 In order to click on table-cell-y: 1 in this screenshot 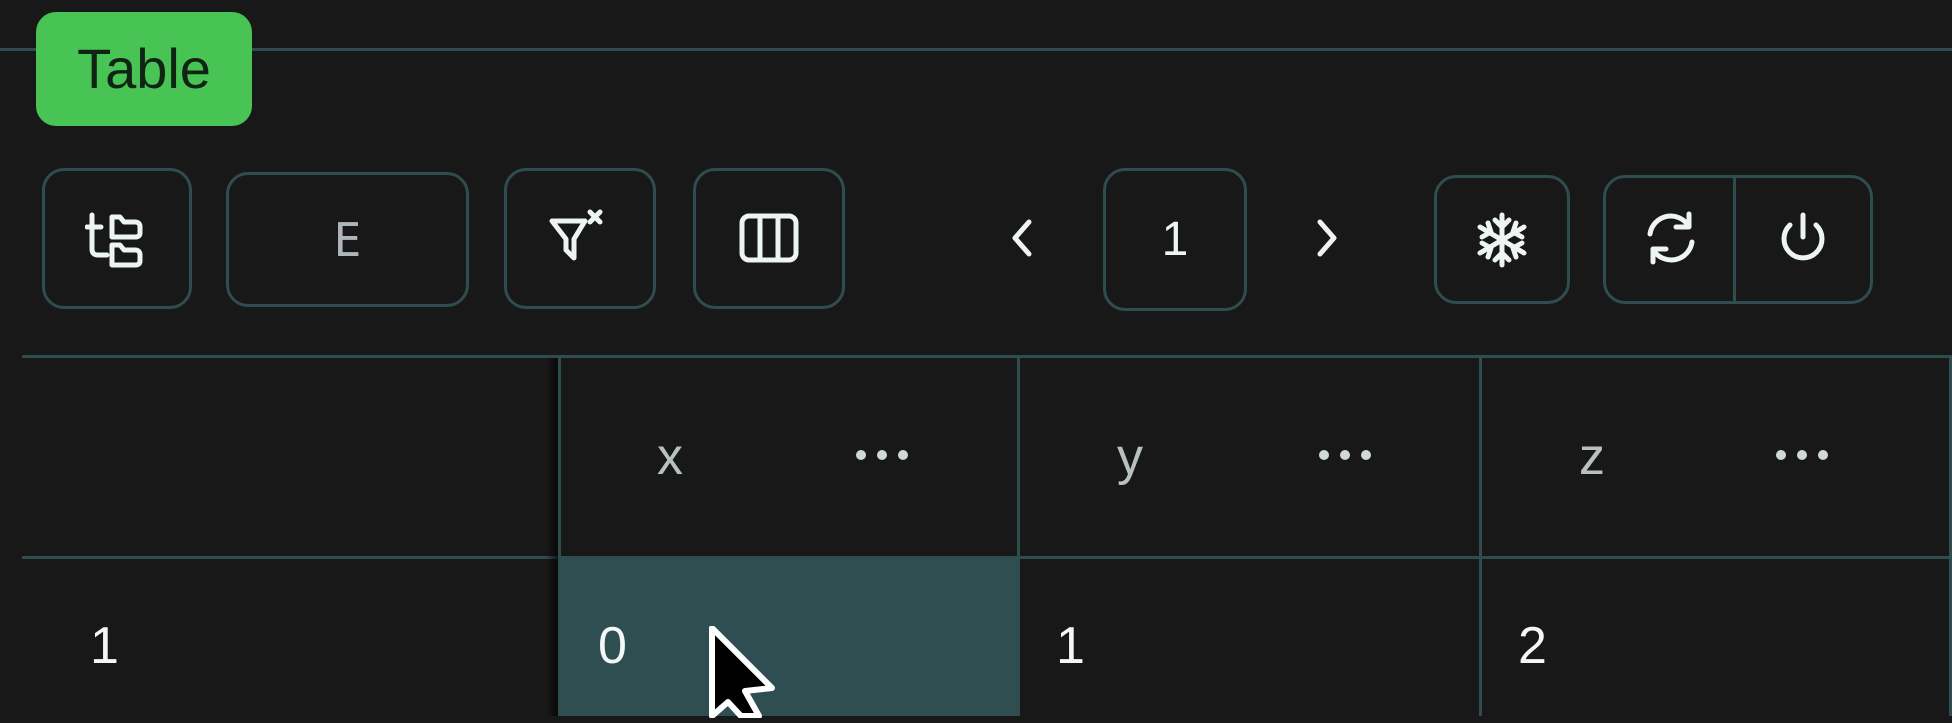, I will do `click(1249, 637)`.